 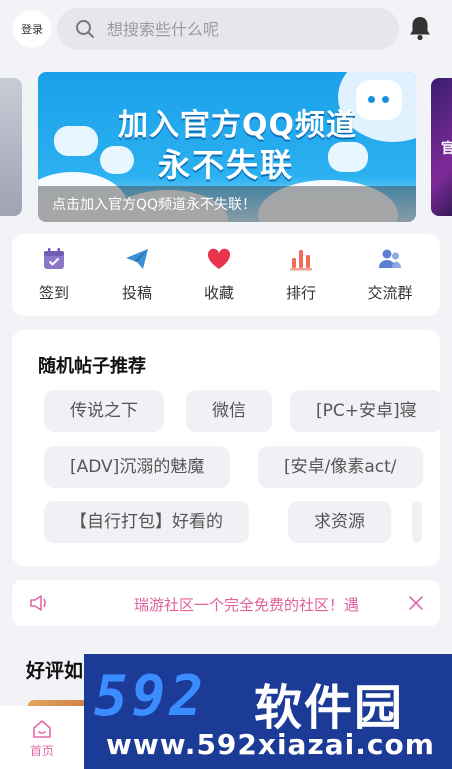 What do you see at coordinates (151, 696) in the screenshot?
I see `watermark-number: 592` at bounding box center [151, 696].